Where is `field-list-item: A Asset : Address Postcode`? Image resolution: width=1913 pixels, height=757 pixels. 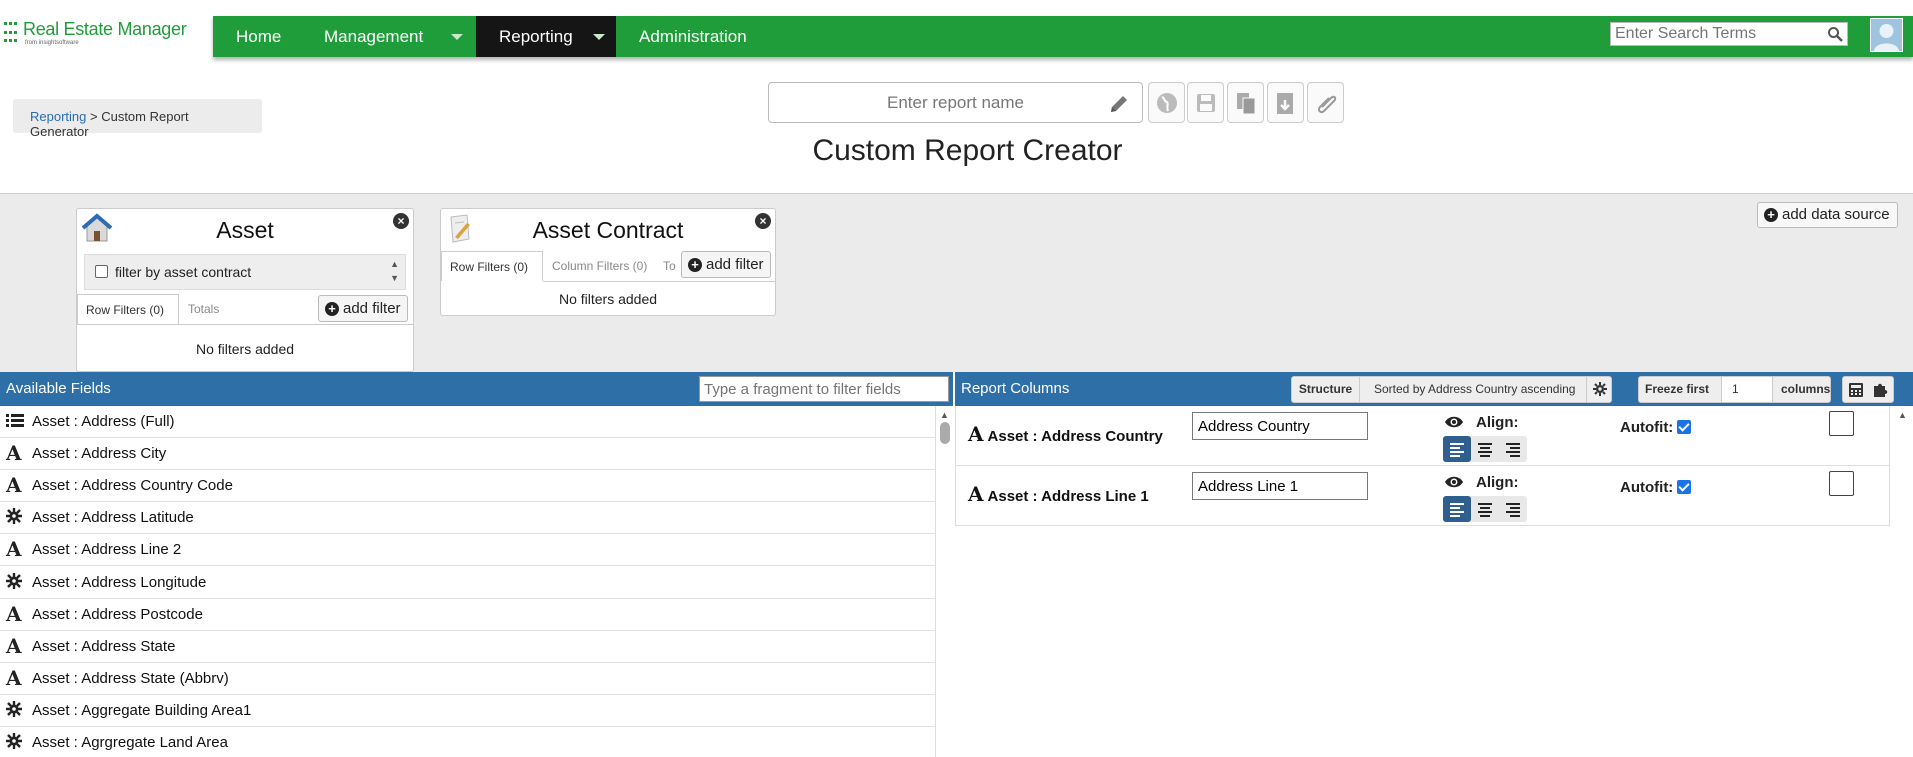 field-list-item: A Asset : Address Postcode is located at coordinates (467, 615).